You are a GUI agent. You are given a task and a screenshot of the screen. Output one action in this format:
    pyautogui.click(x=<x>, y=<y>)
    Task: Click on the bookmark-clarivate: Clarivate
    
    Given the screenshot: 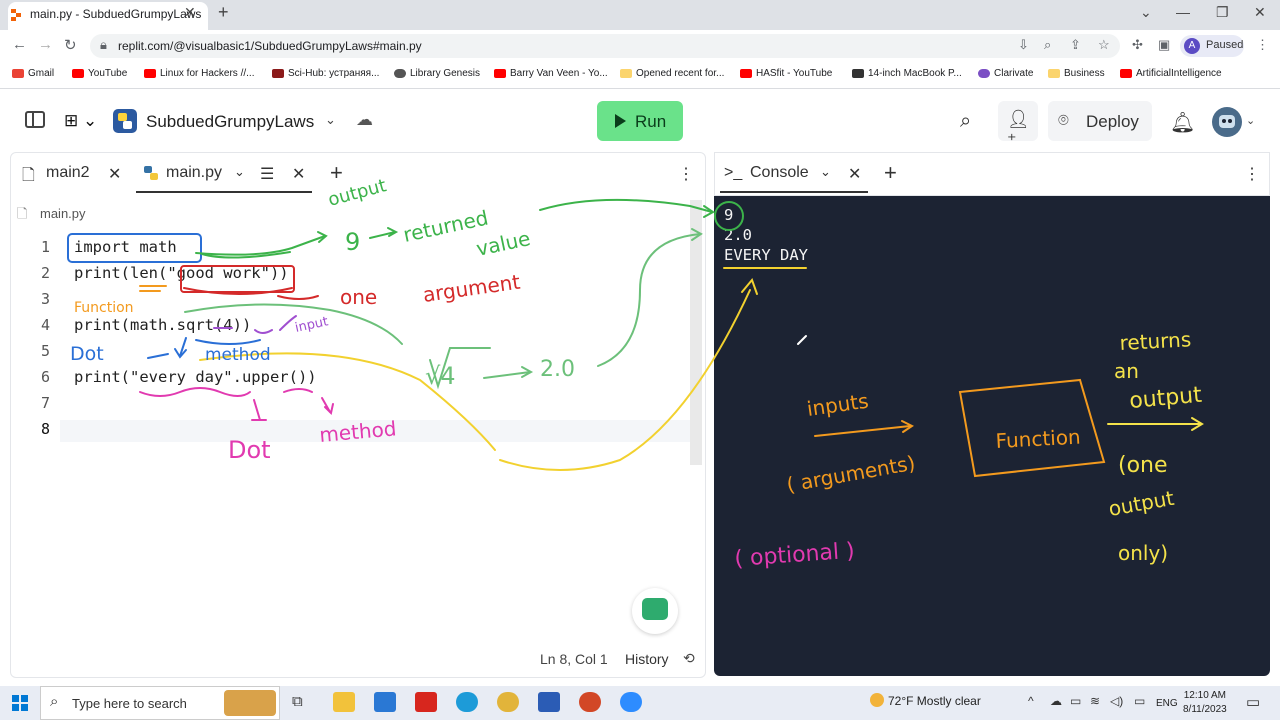 What is the action you would take?
    pyautogui.click(x=1005, y=73)
    